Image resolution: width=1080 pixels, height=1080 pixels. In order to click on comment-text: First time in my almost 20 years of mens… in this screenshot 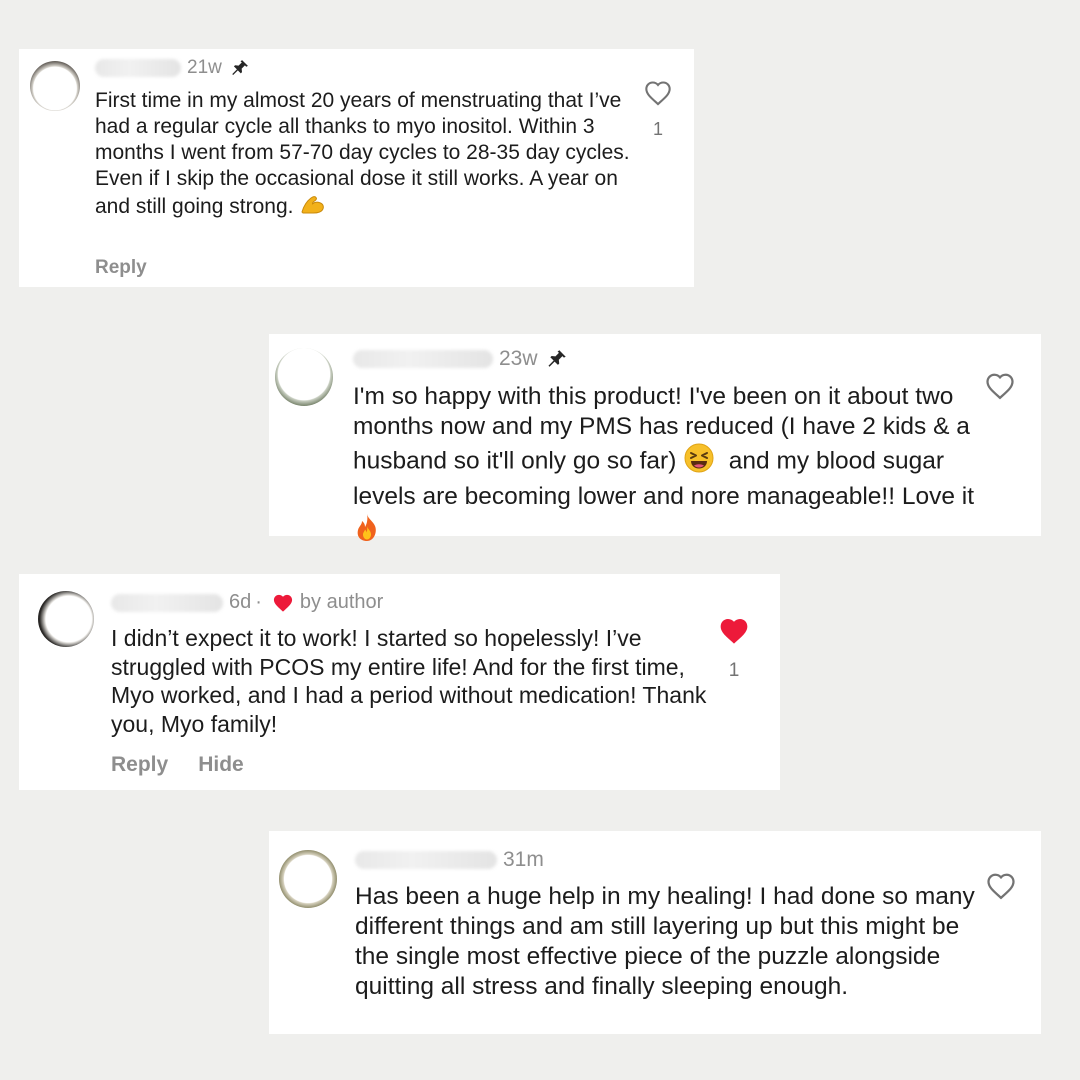, I will do `click(367, 155)`.